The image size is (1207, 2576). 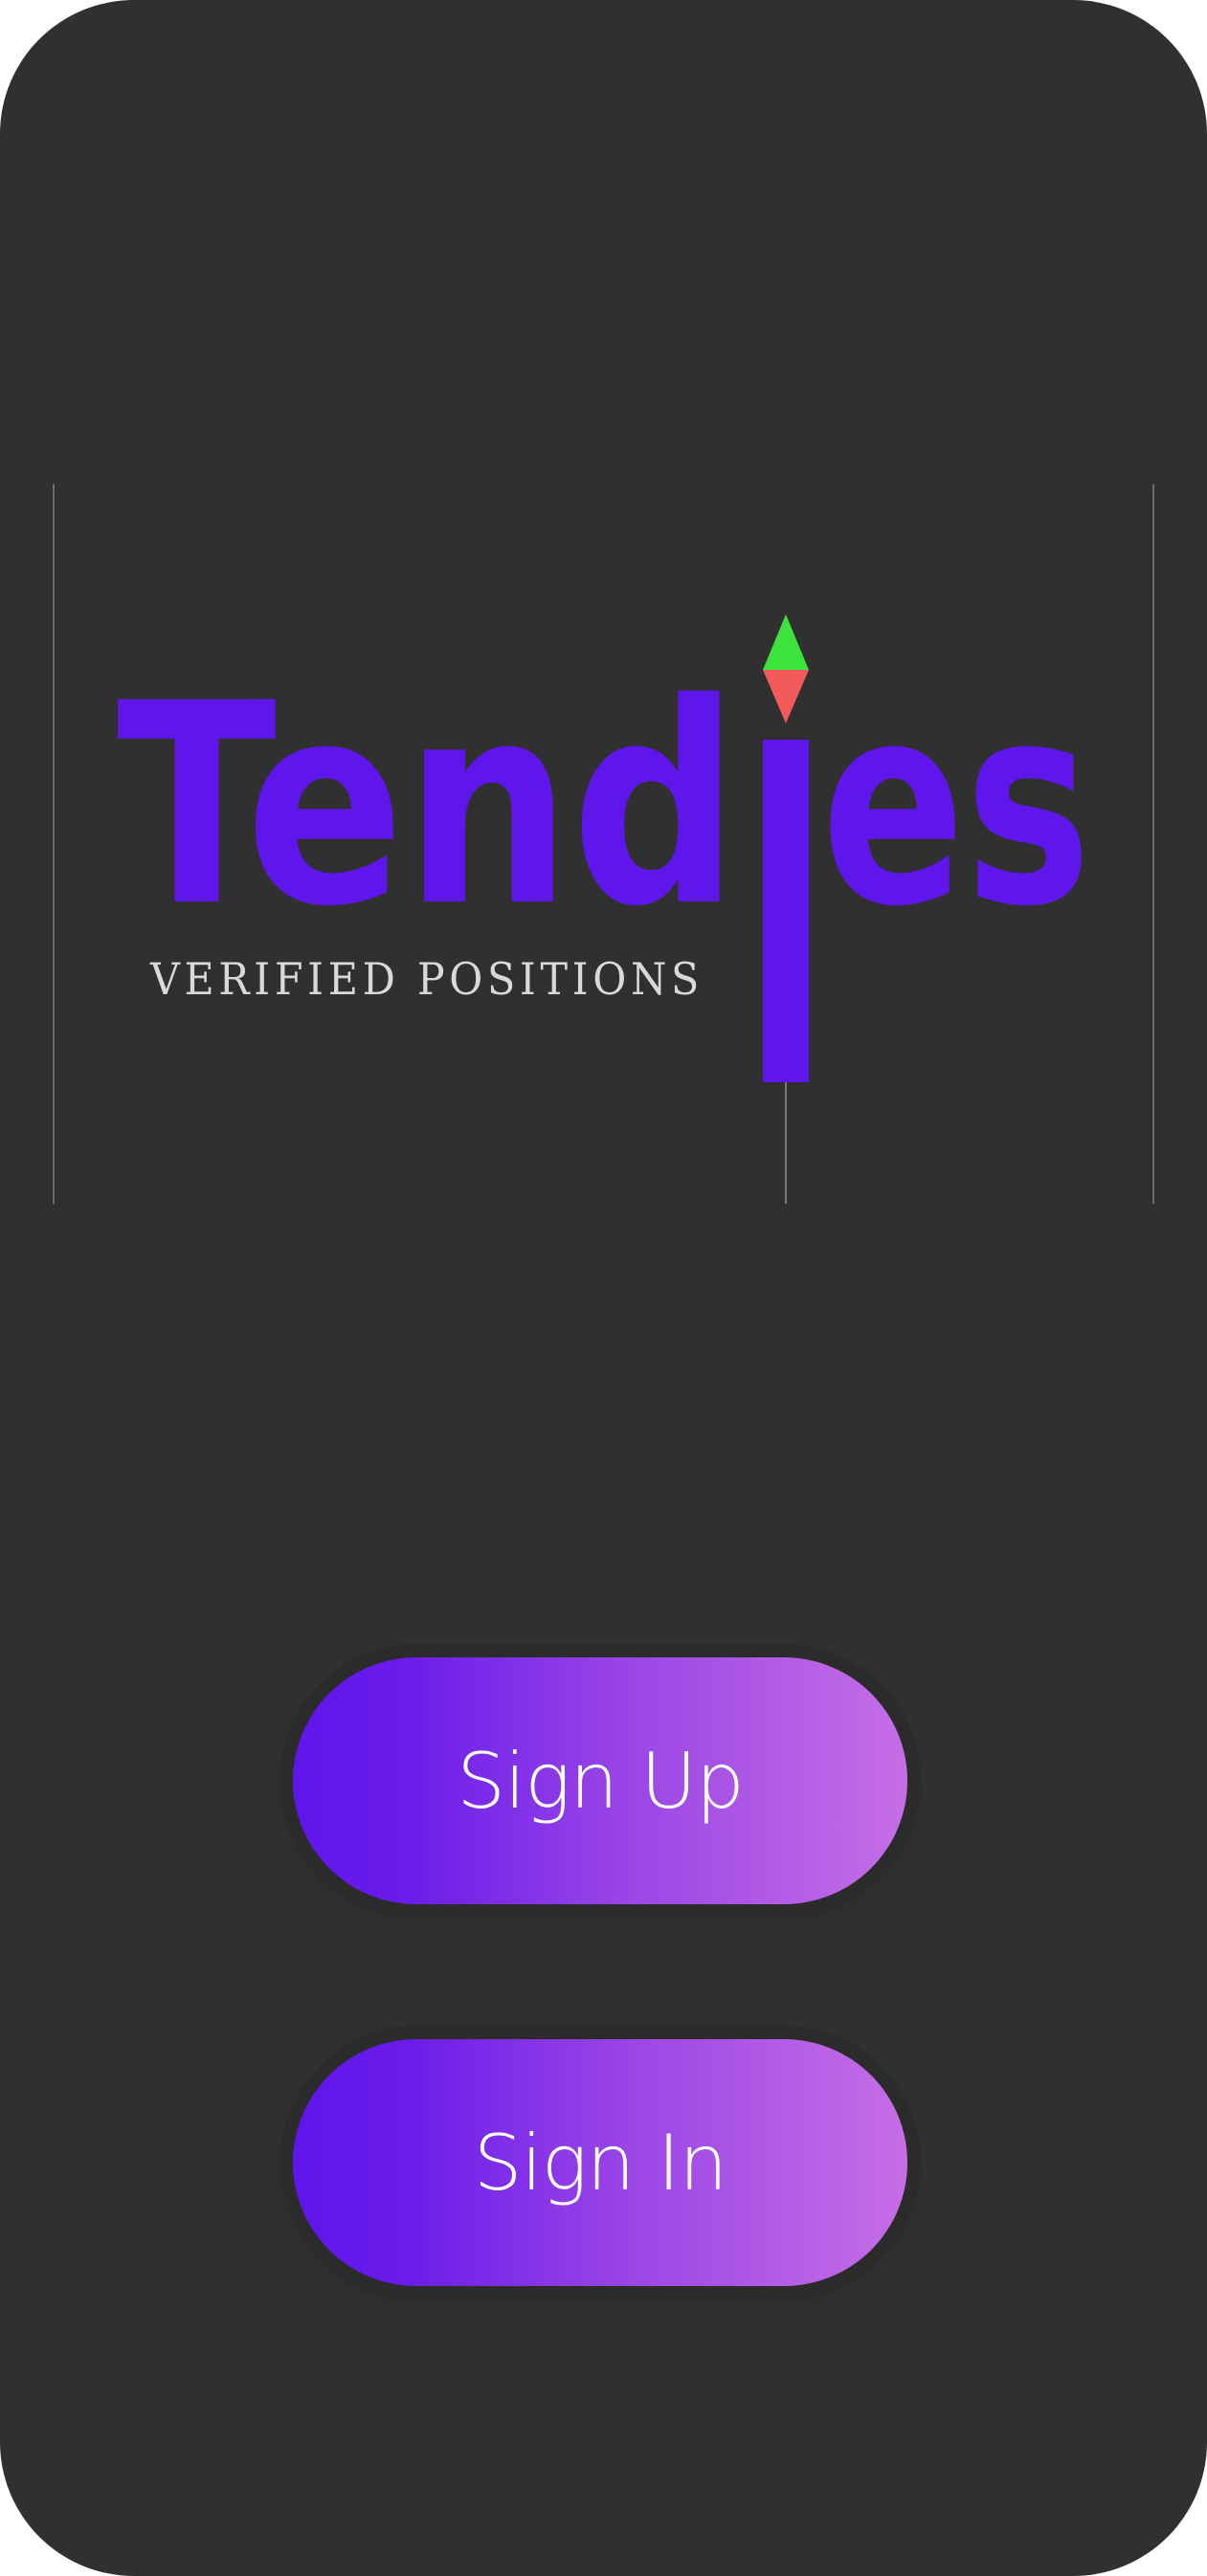 I want to click on sign-up-button: Sign Up, so click(x=600, y=1780).